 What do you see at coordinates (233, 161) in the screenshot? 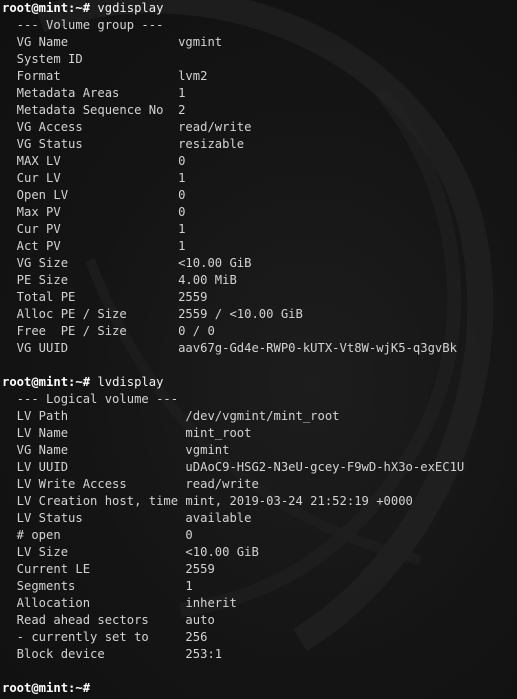
I see `output-line: MAX LV 0` at bounding box center [233, 161].